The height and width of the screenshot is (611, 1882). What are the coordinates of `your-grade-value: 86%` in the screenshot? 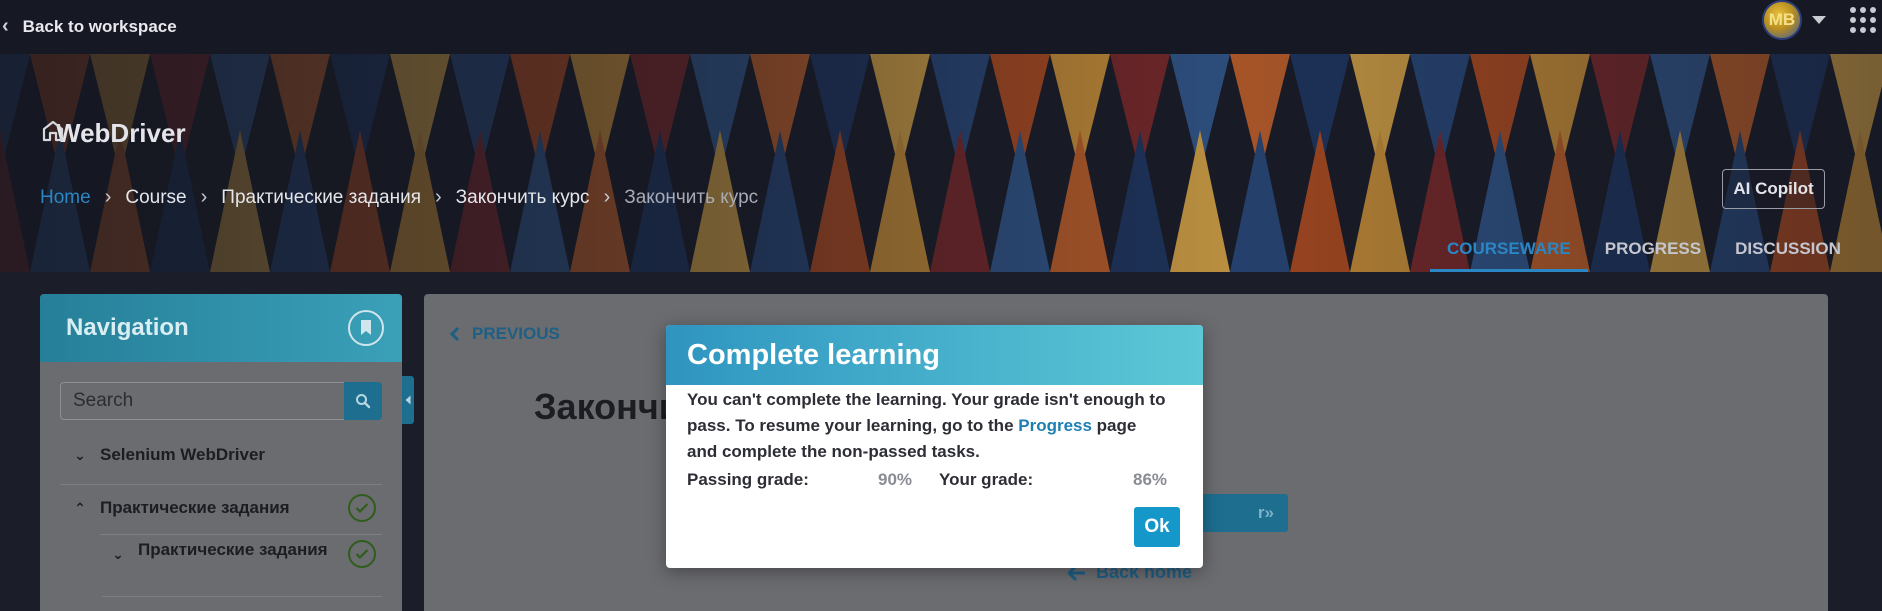 It's located at (1150, 479).